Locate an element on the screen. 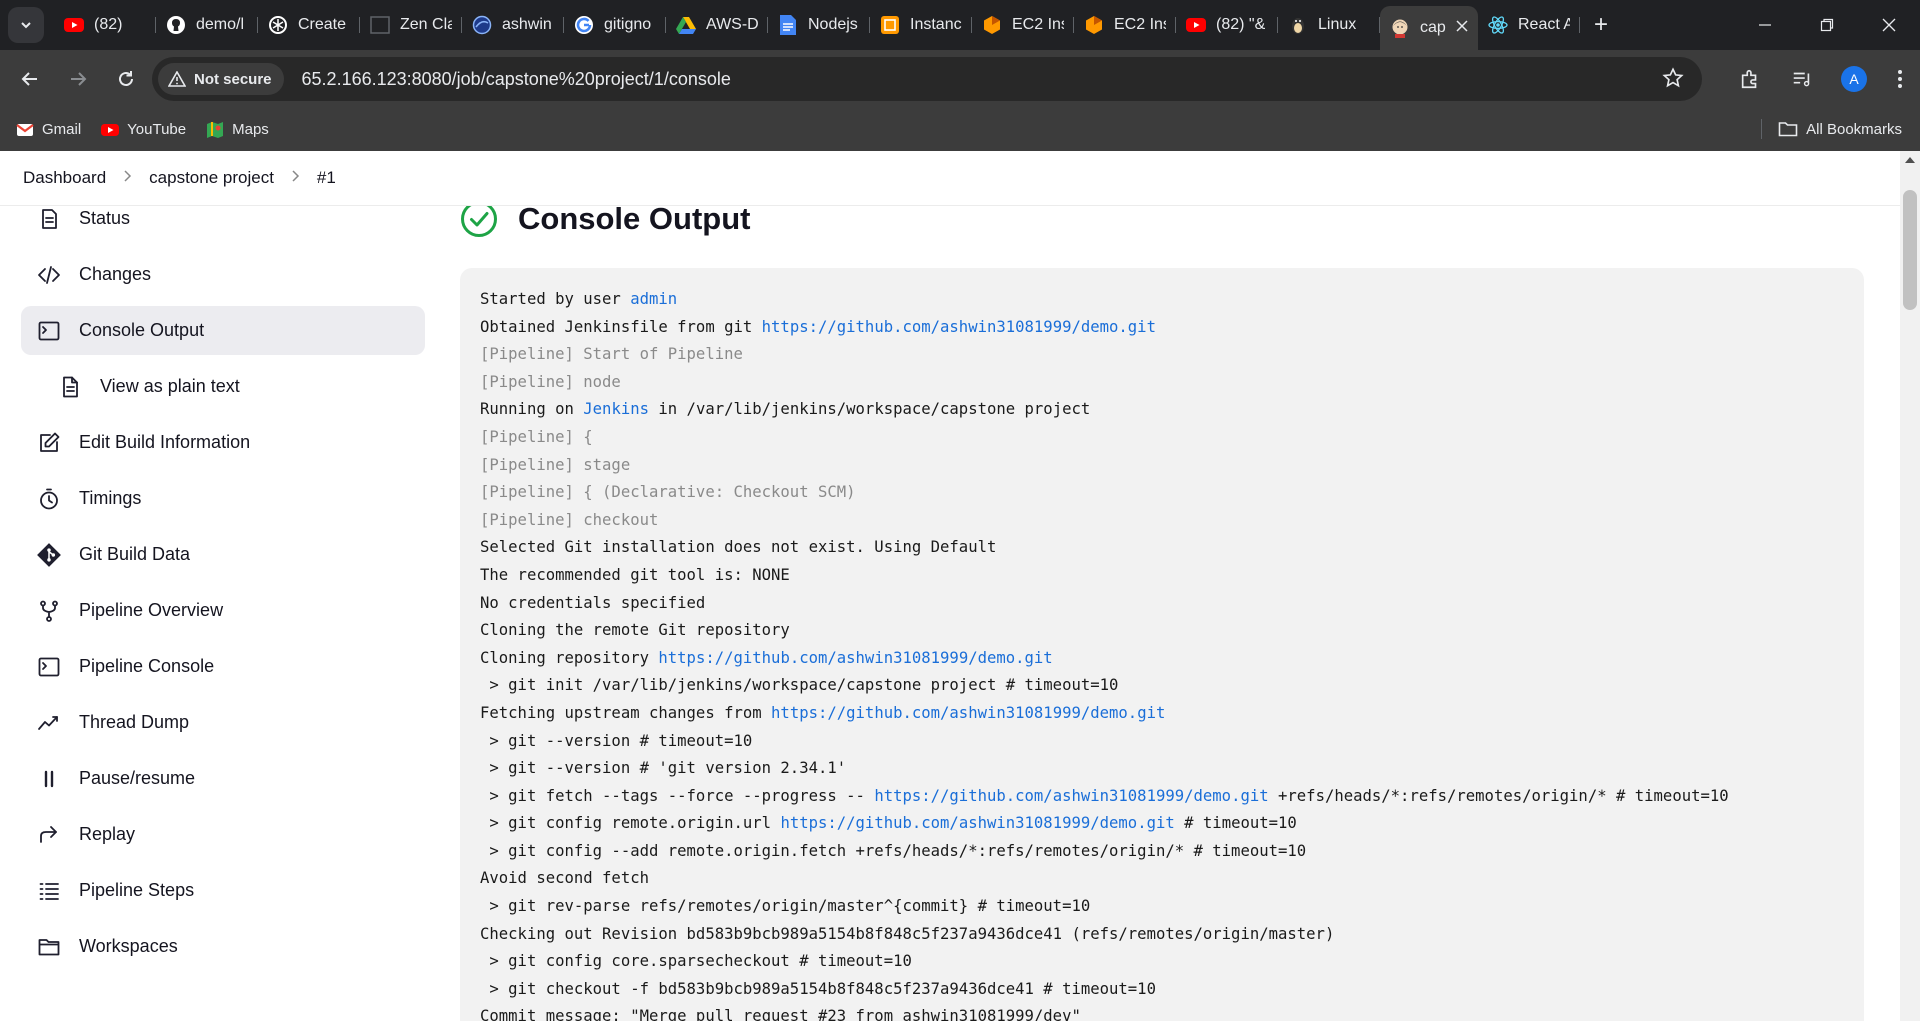  restore-button is located at coordinates (1827, 25).